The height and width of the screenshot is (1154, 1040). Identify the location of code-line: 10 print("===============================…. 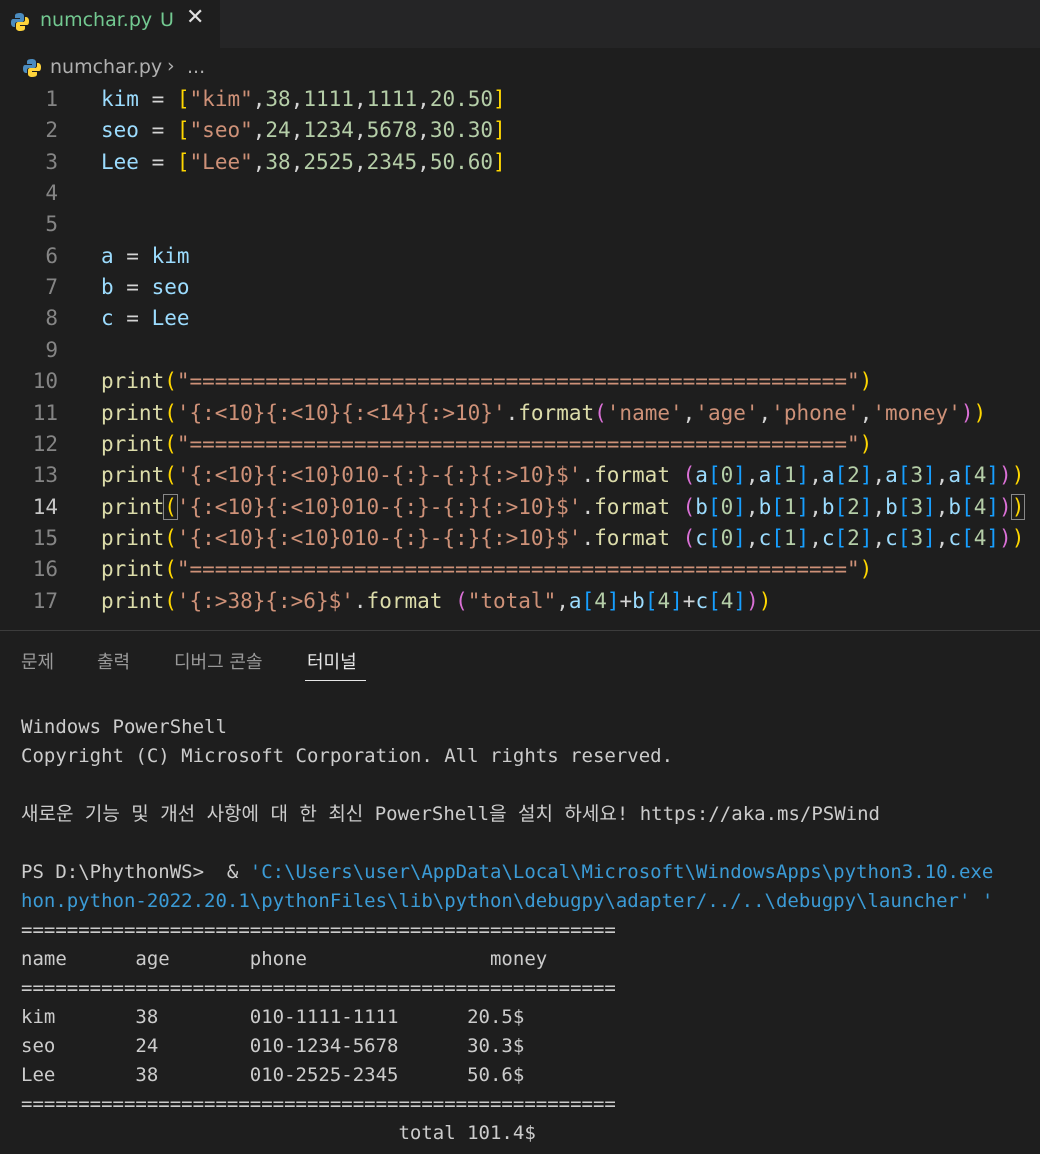
(520, 381).